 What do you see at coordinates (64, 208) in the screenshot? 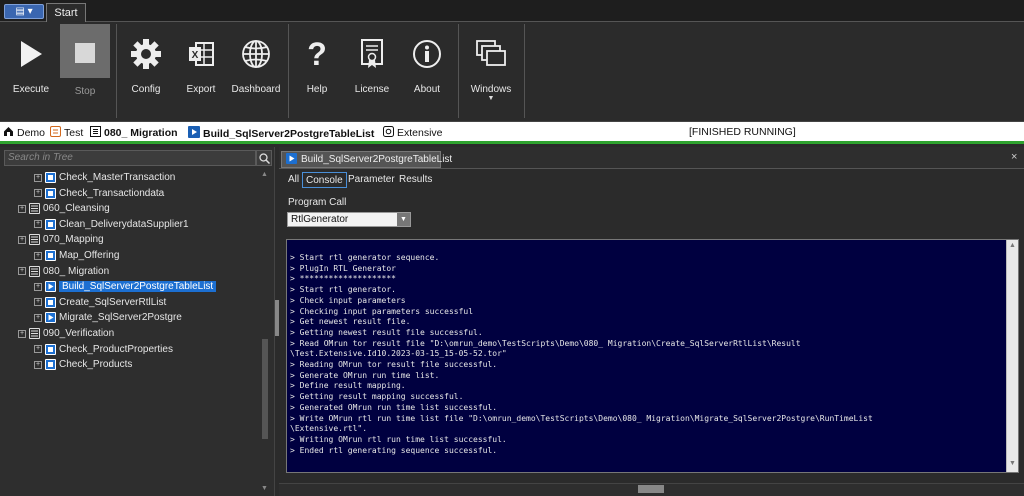
I see `tree-item: +060_Cleansing` at bounding box center [64, 208].